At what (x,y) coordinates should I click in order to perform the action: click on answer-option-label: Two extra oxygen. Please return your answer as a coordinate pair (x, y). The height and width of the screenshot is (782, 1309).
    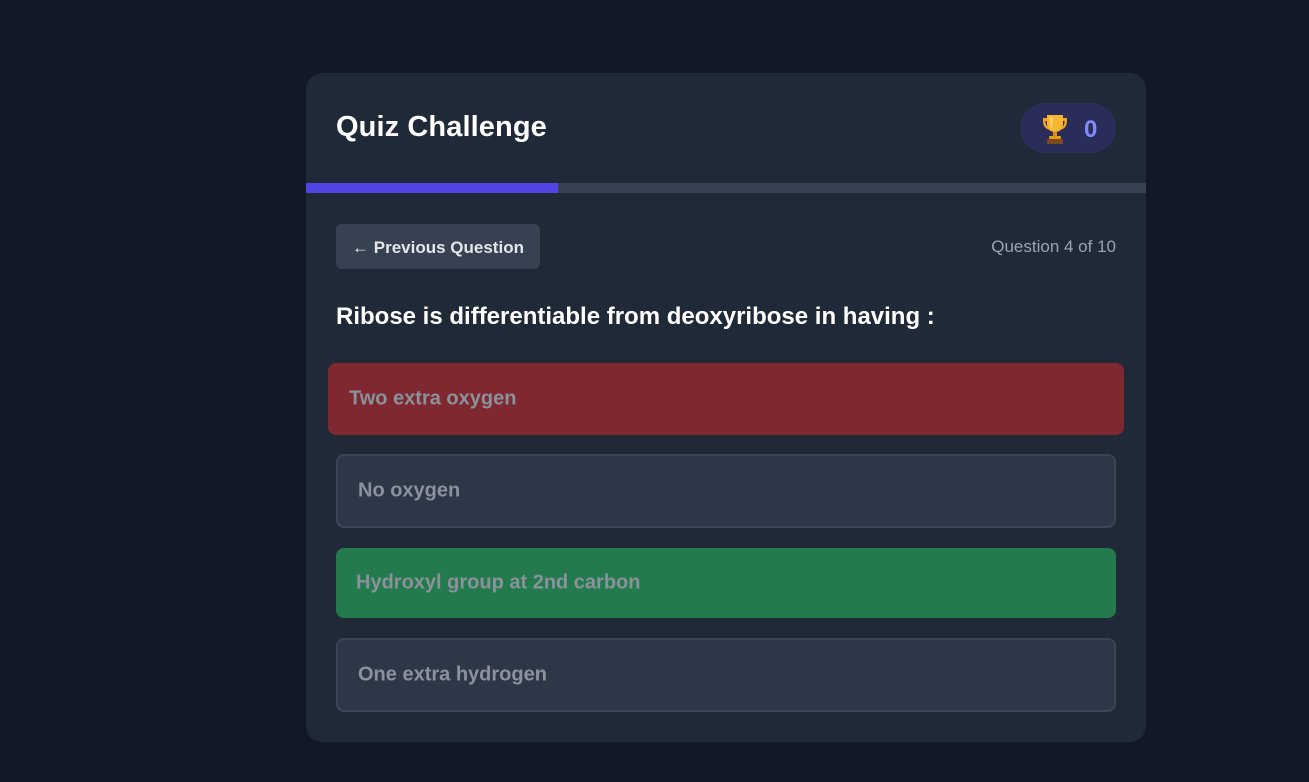
    Looking at the image, I should click on (433, 398).